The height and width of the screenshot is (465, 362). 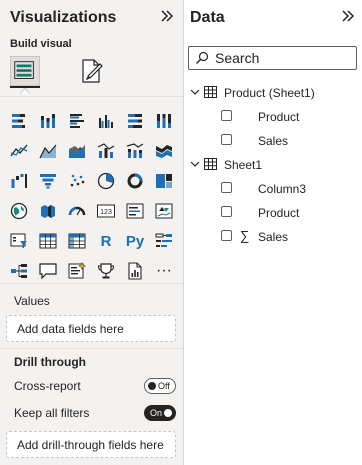 What do you see at coordinates (77, 211) in the screenshot?
I see `gauge-icon` at bounding box center [77, 211].